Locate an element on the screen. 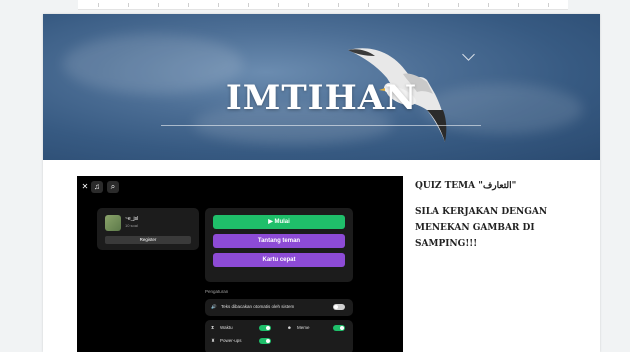 This screenshot has height=352, width=630. avatar is located at coordinates (113, 223).